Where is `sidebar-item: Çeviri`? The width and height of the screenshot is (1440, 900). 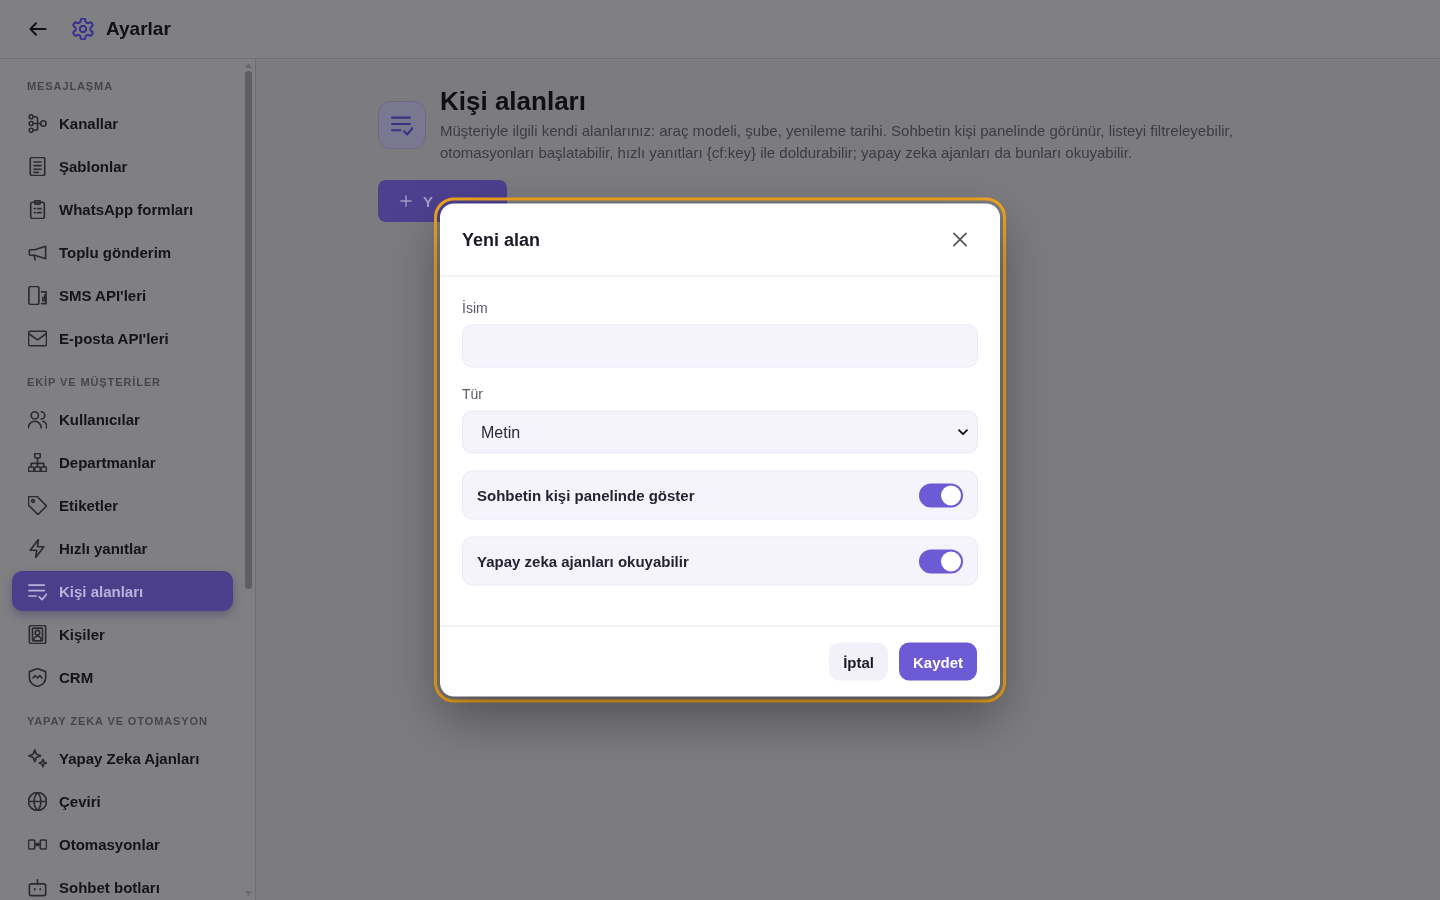 sidebar-item: Çeviri is located at coordinates (122, 801).